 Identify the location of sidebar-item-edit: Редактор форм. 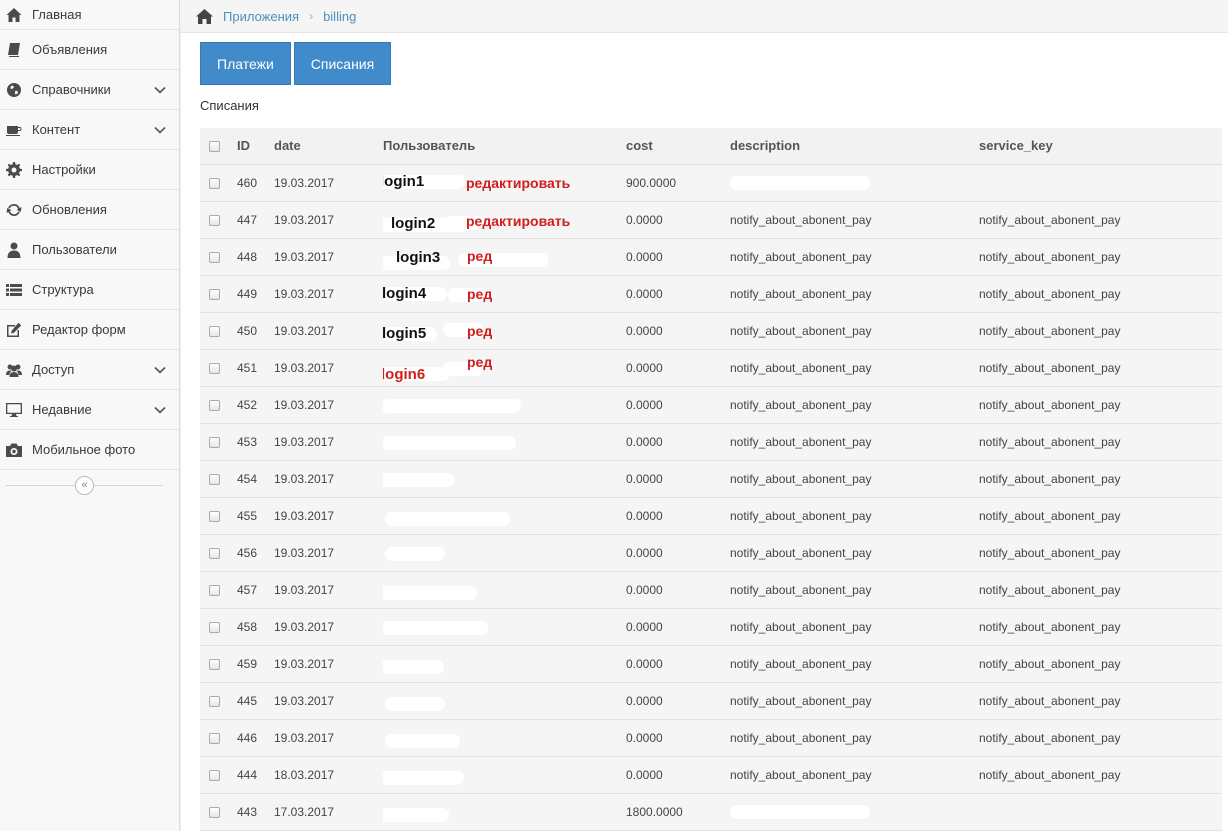
(89, 330).